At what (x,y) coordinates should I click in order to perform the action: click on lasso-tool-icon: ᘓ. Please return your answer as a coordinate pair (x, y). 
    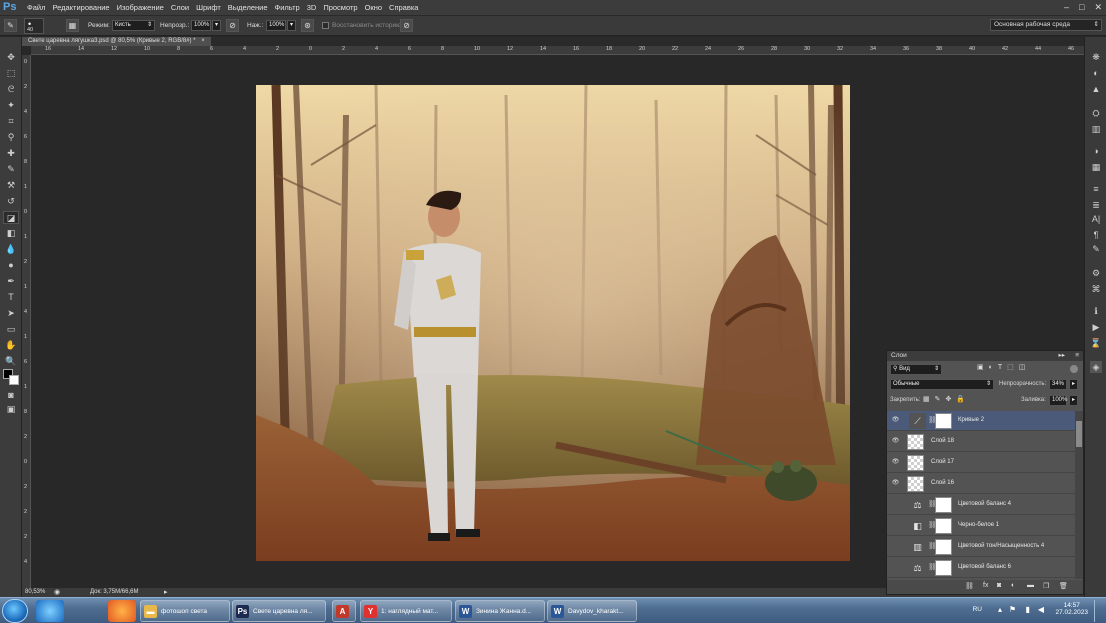
    Looking at the image, I should click on (11, 89).